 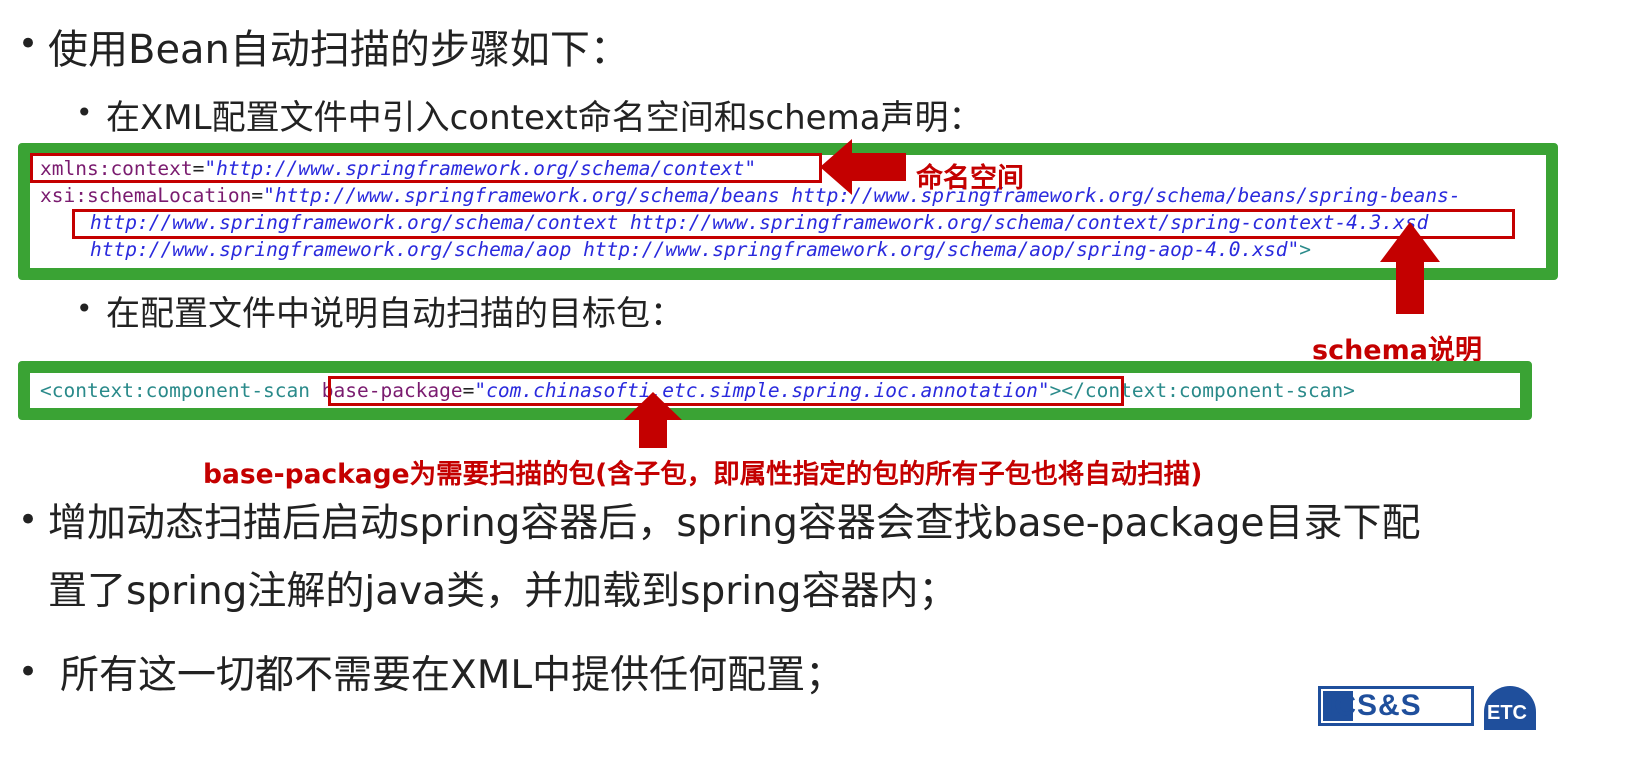 What do you see at coordinates (653, 420) in the screenshot?
I see `base-package-arrow-icon` at bounding box center [653, 420].